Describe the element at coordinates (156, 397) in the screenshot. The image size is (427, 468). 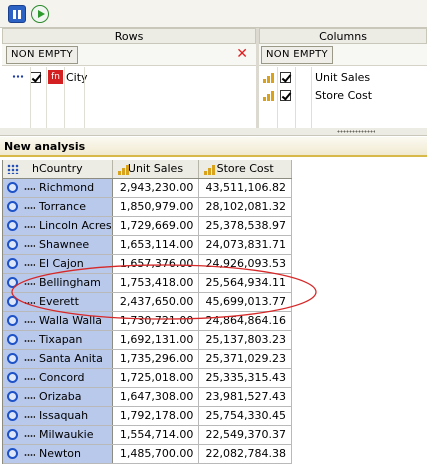
I see `unit-sales-cell: 1,647,308.00` at that location.